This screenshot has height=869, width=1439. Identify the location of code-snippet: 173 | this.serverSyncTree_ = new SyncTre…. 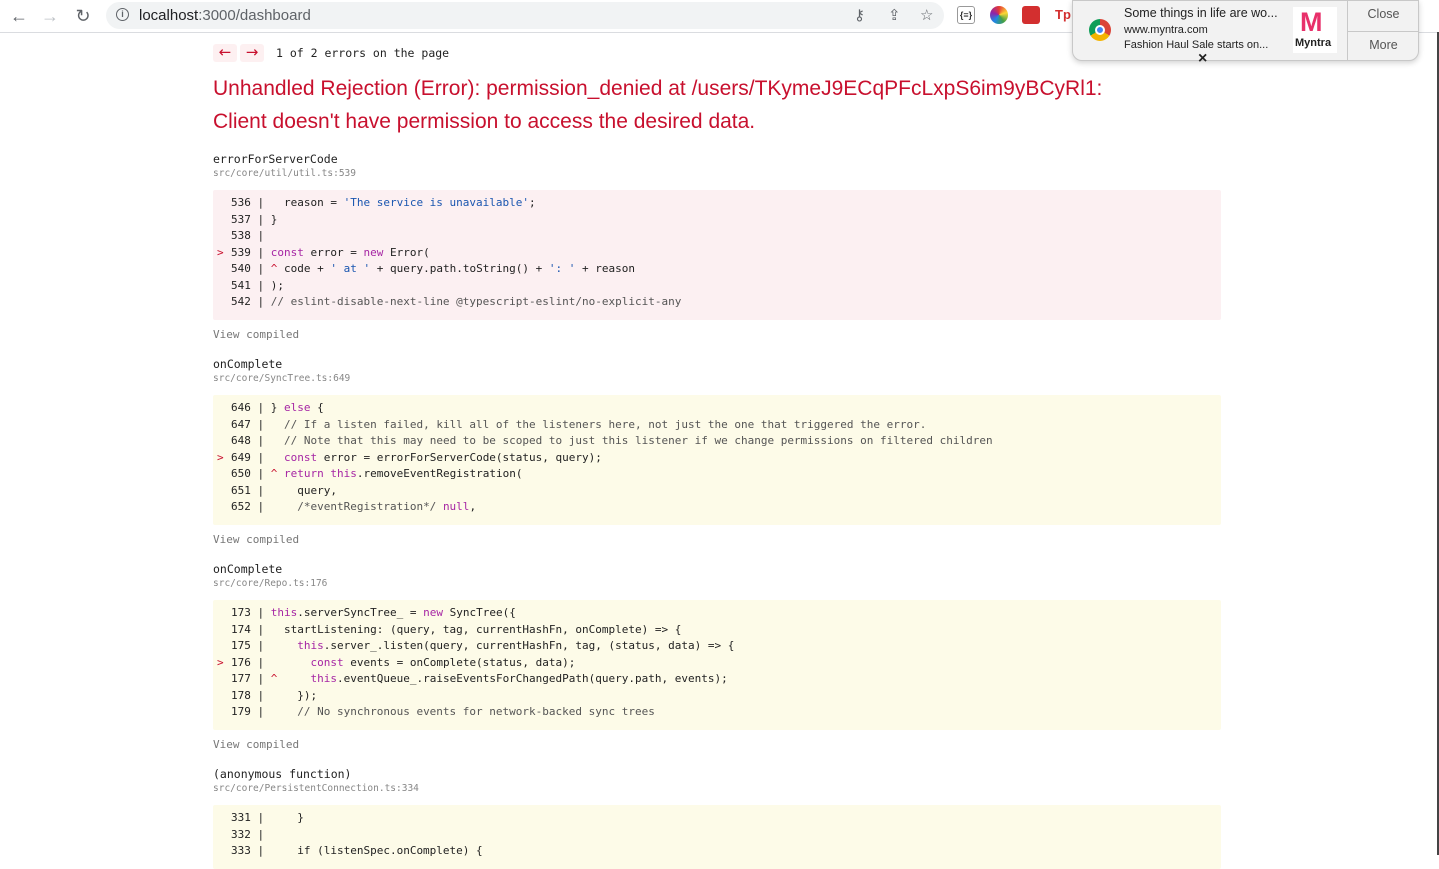
(717, 665).